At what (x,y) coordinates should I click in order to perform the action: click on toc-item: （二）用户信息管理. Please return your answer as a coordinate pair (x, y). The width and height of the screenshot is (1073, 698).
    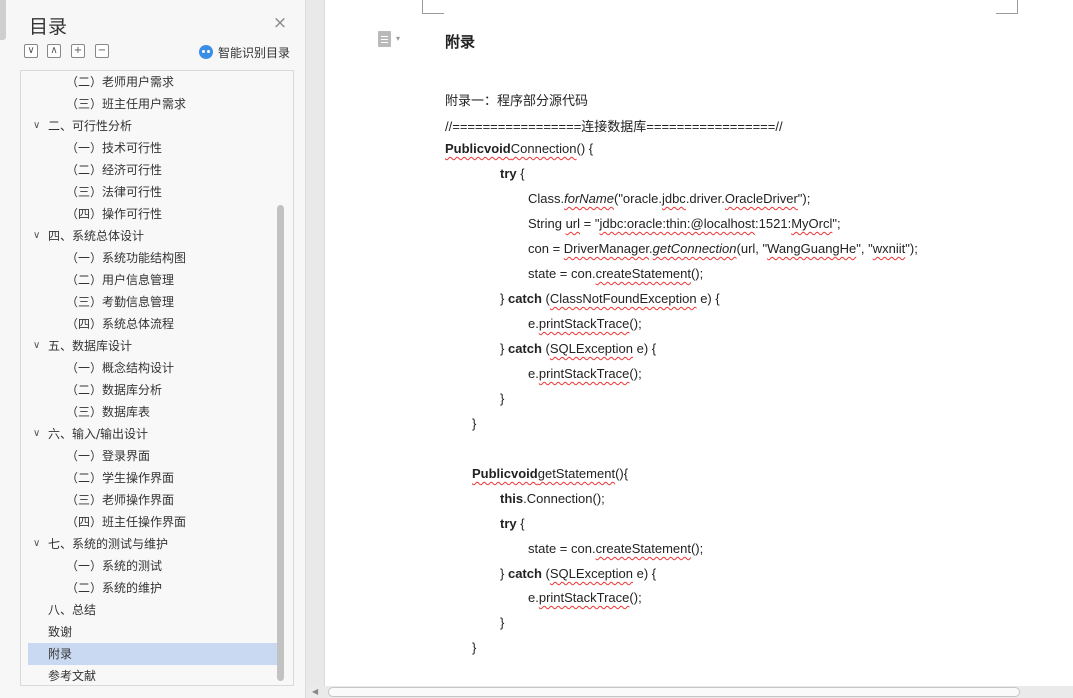
    Looking at the image, I should click on (149, 280).